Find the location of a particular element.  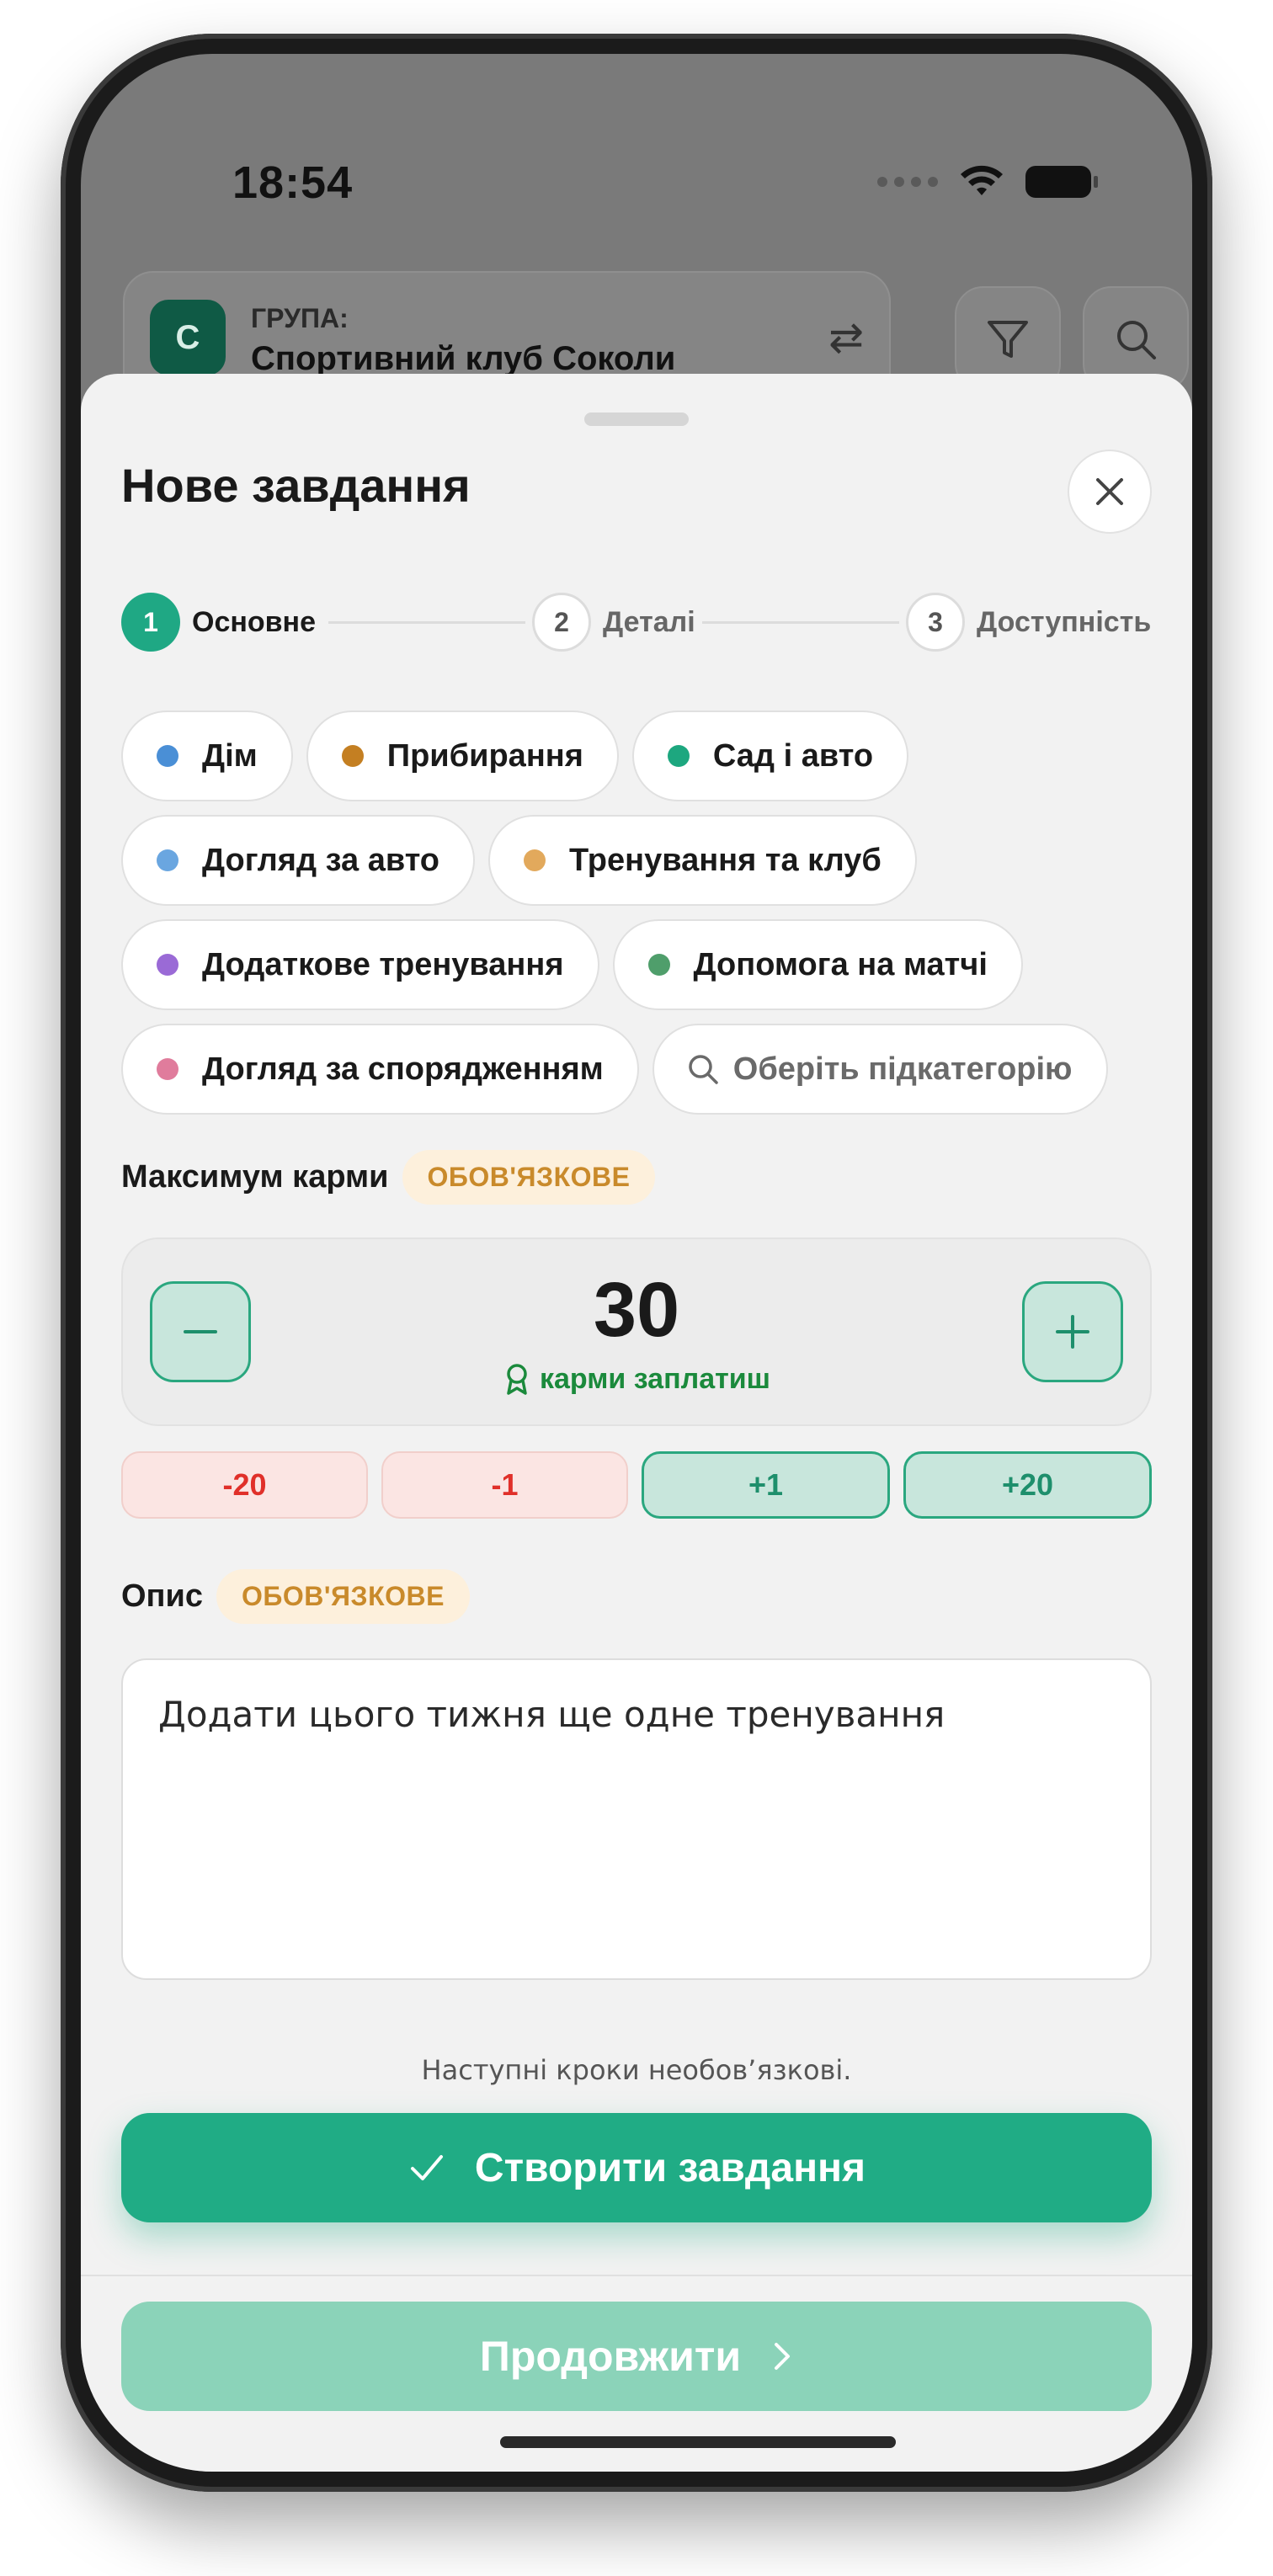

category-chips: Дім Прибирання Сад і авто Догляд за авто is located at coordinates (639, 919).